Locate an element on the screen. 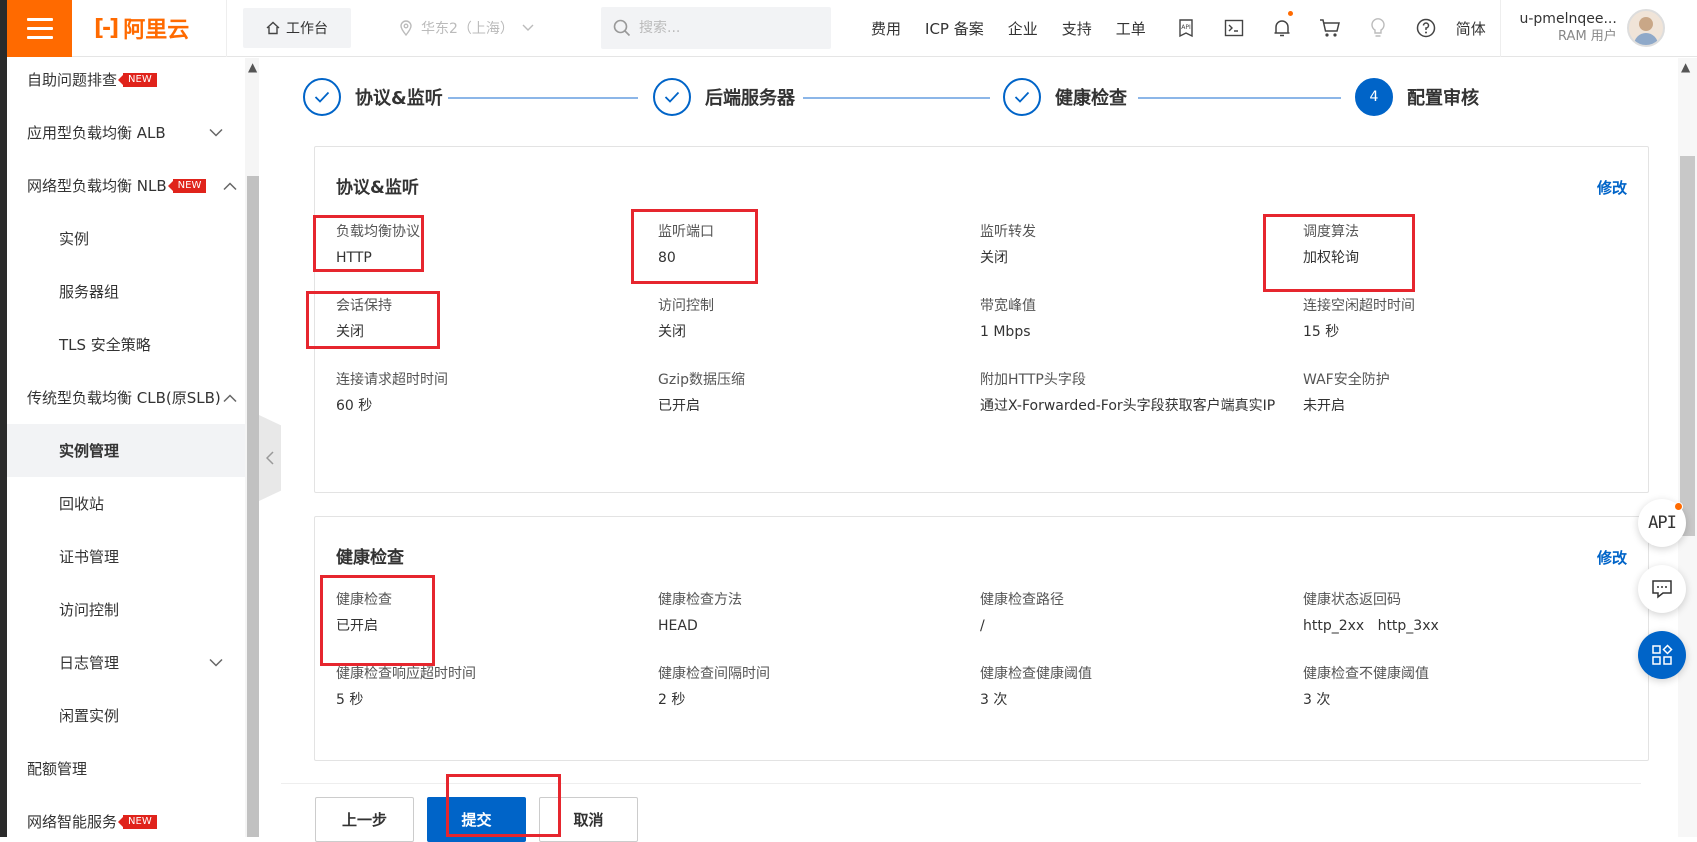  apps-grid-icon is located at coordinates (1662, 654).